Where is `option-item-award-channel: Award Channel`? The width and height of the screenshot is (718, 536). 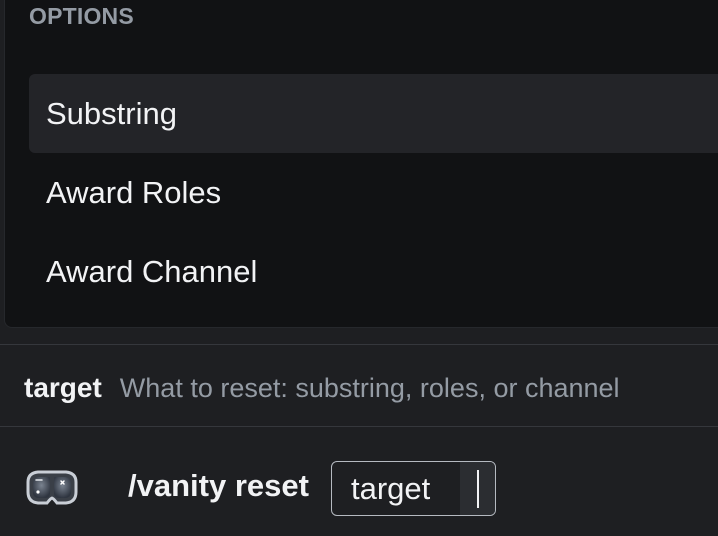 option-item-award-channel: Award Channel is located at coordinates (373, 271).